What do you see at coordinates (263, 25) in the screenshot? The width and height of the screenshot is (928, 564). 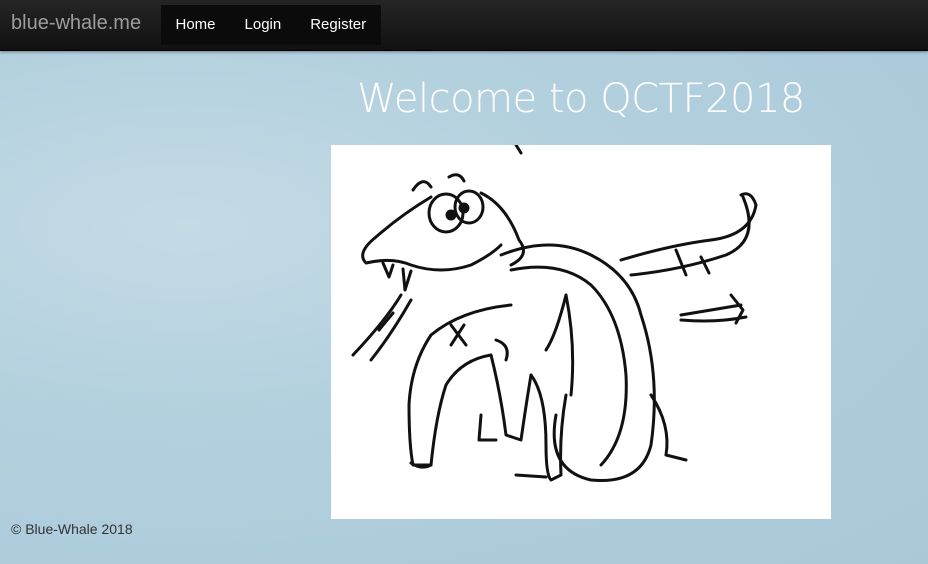 I see `nav-login-link: Login` at bounding box center [263, 25].